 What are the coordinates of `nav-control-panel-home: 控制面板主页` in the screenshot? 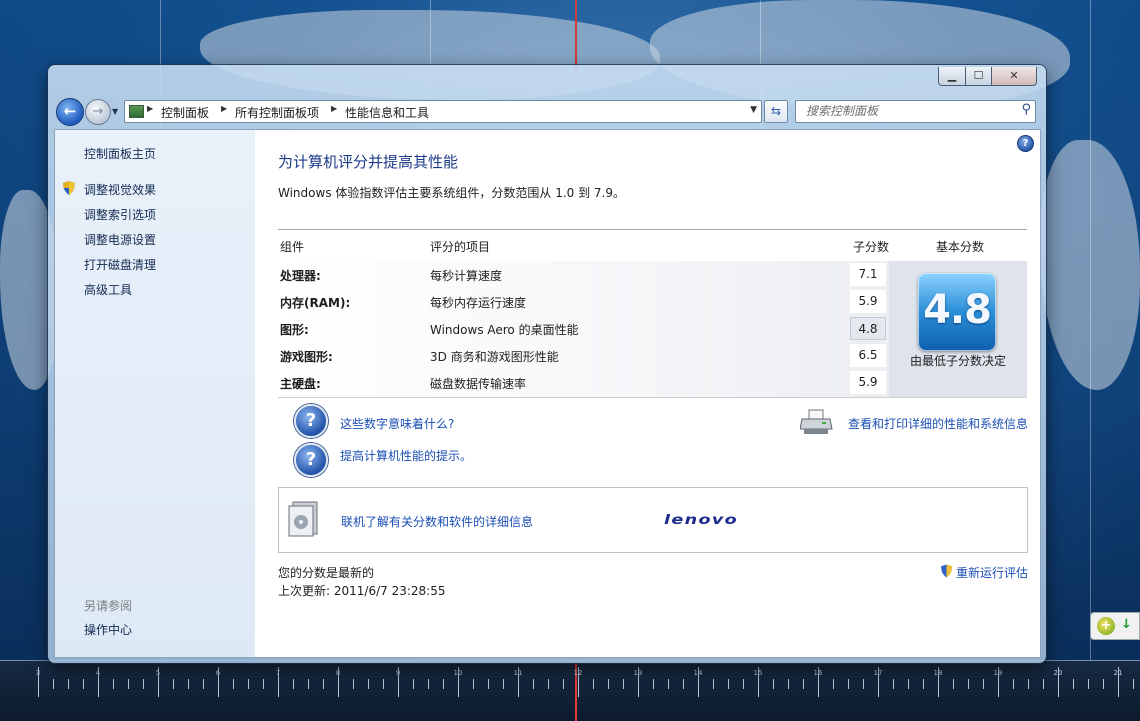 It's located at (120, 153).